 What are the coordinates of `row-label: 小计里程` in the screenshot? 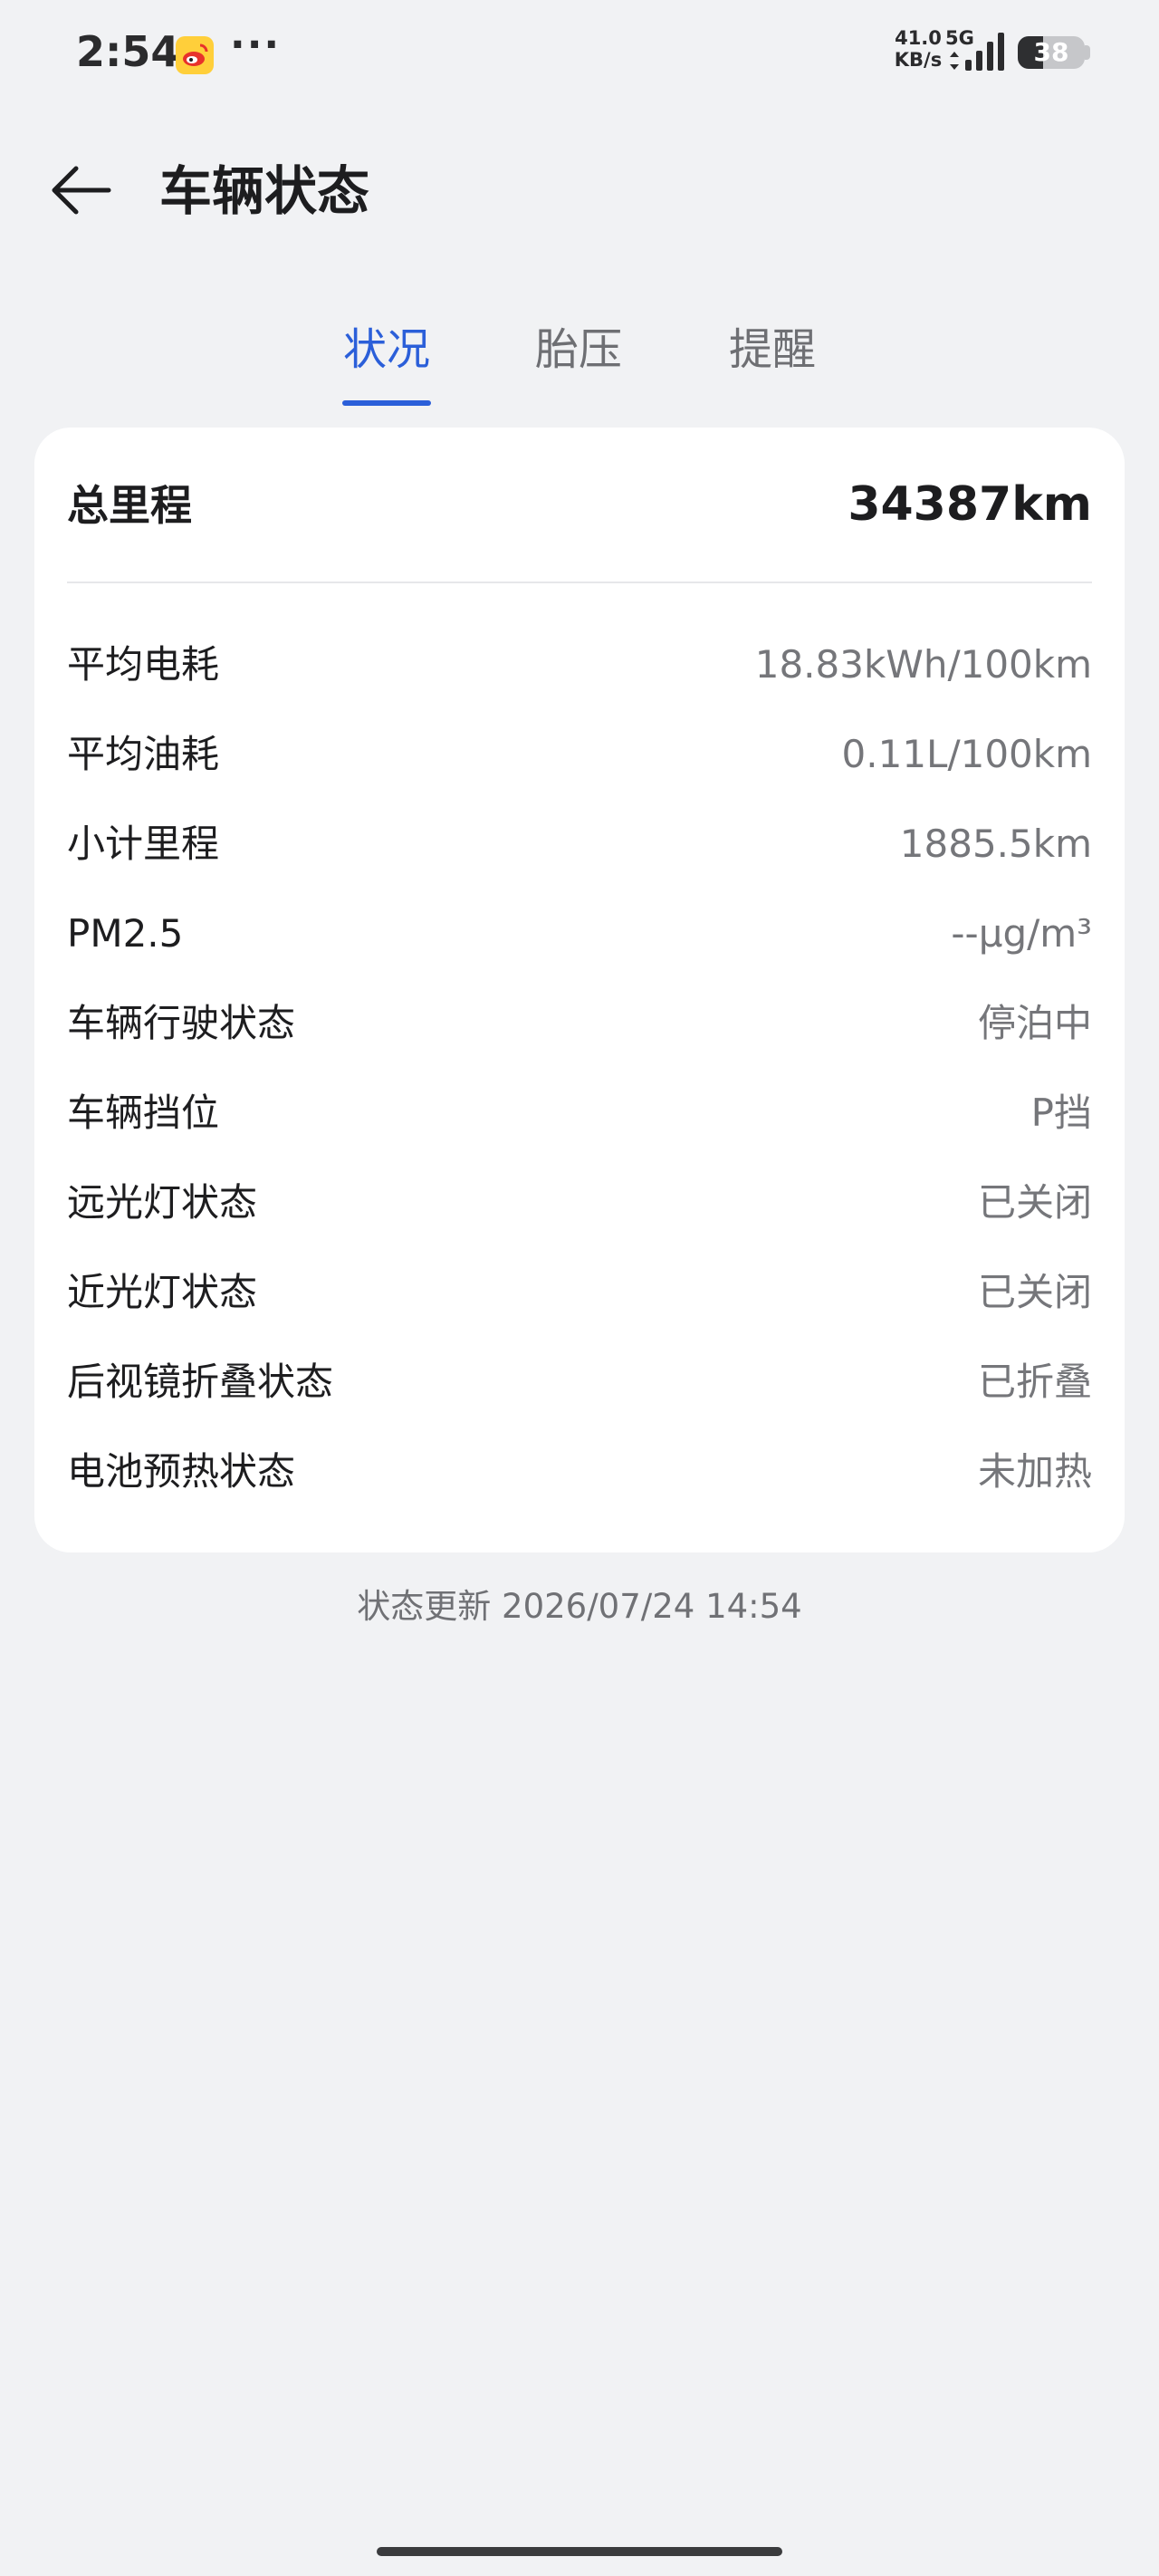 It's located at (143, 844).